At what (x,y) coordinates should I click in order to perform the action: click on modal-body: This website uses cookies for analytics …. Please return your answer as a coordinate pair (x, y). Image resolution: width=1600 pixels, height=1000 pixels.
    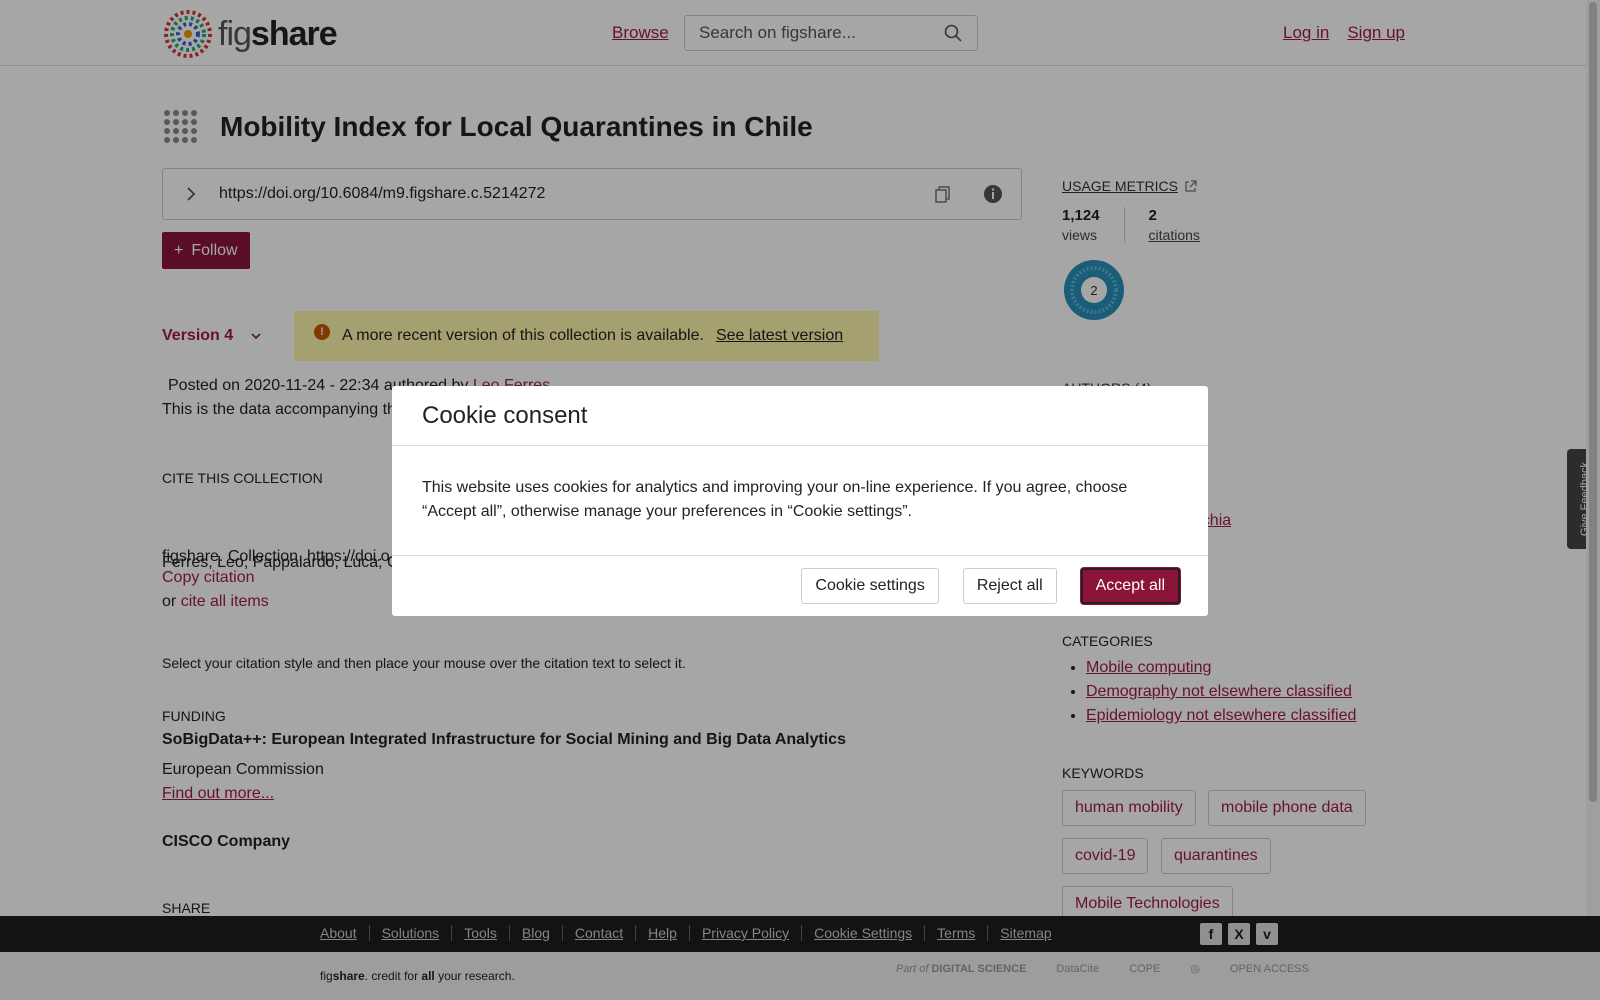
    Looking at the image, I should click on (800, 501).